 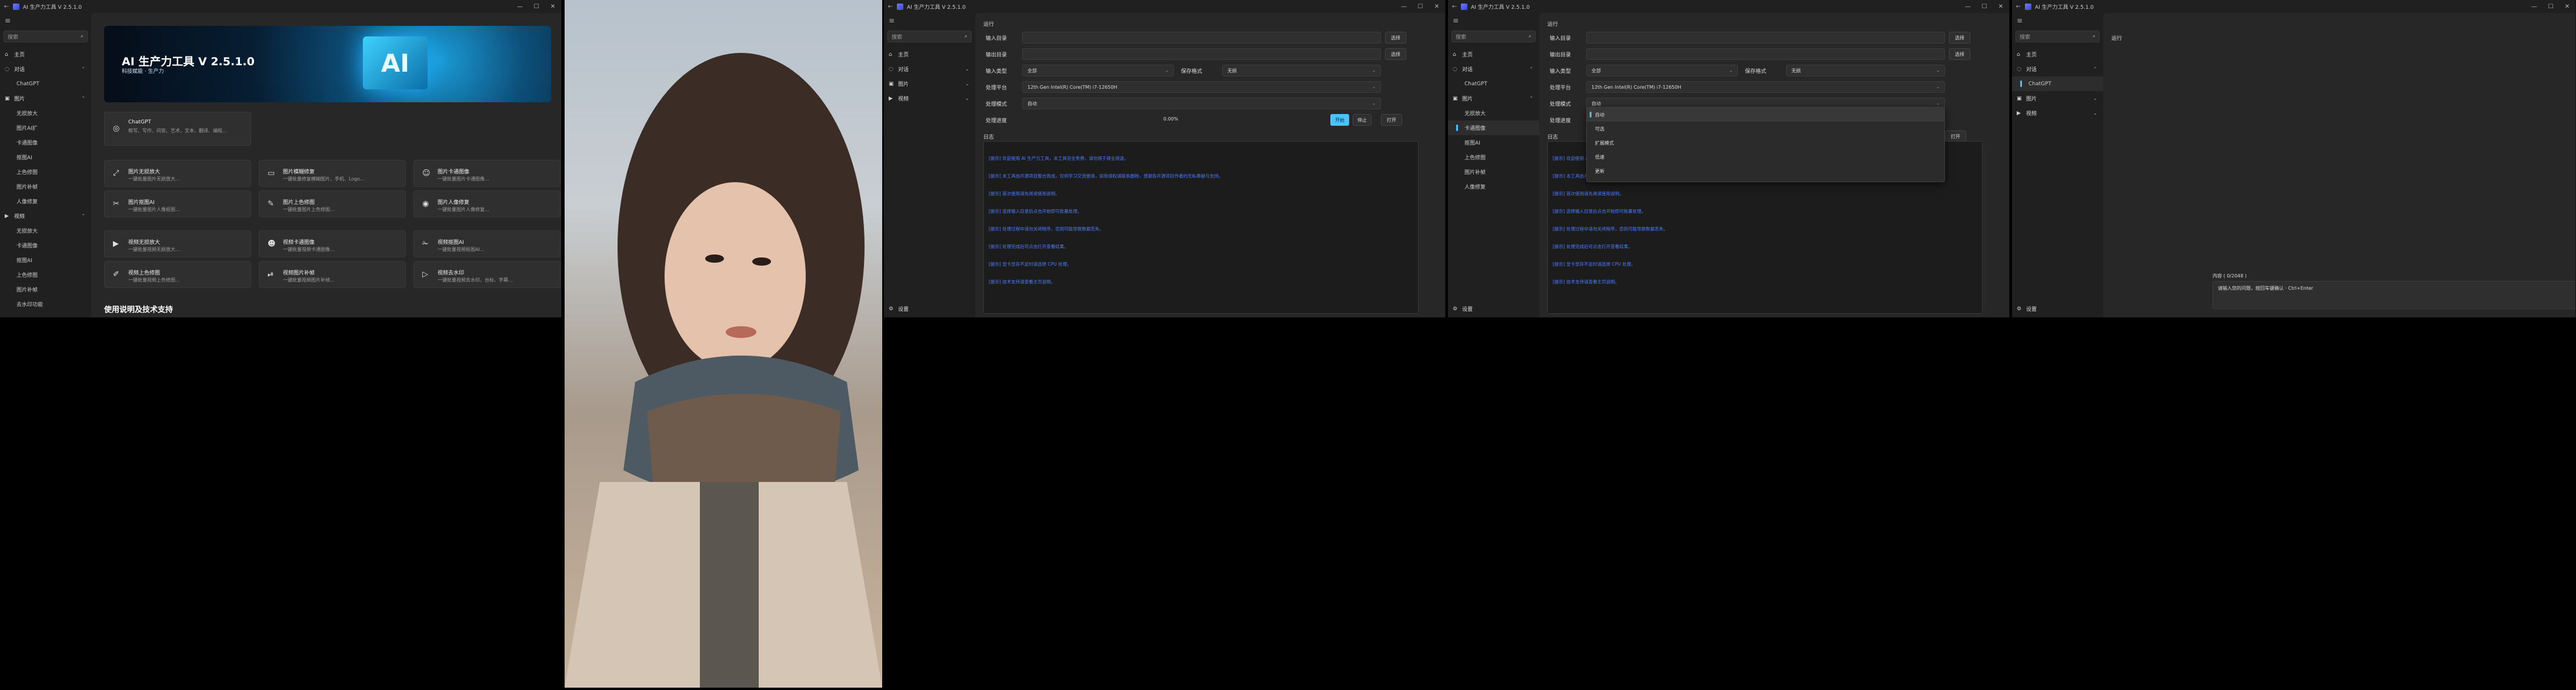 I want to click on sidebar-item-image-expand: 图片AI扩, so click(x=45, y=127).